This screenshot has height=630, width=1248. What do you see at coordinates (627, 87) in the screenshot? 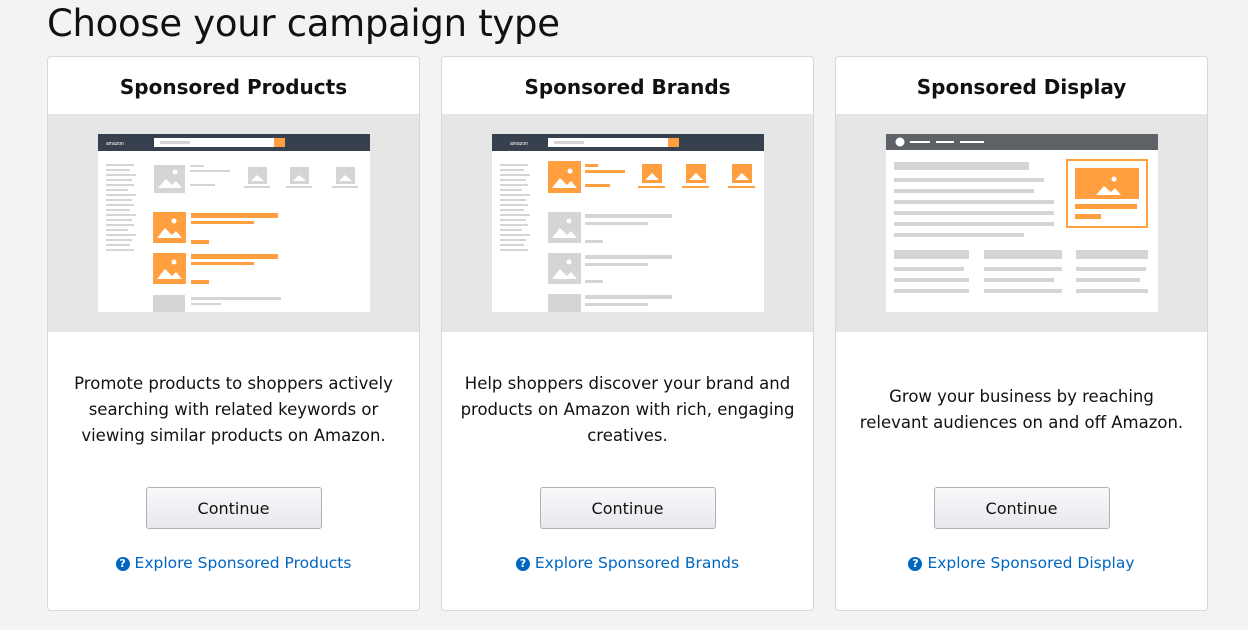
I see `card-title: Sponsored Brands` at bounding box center [627, 87].